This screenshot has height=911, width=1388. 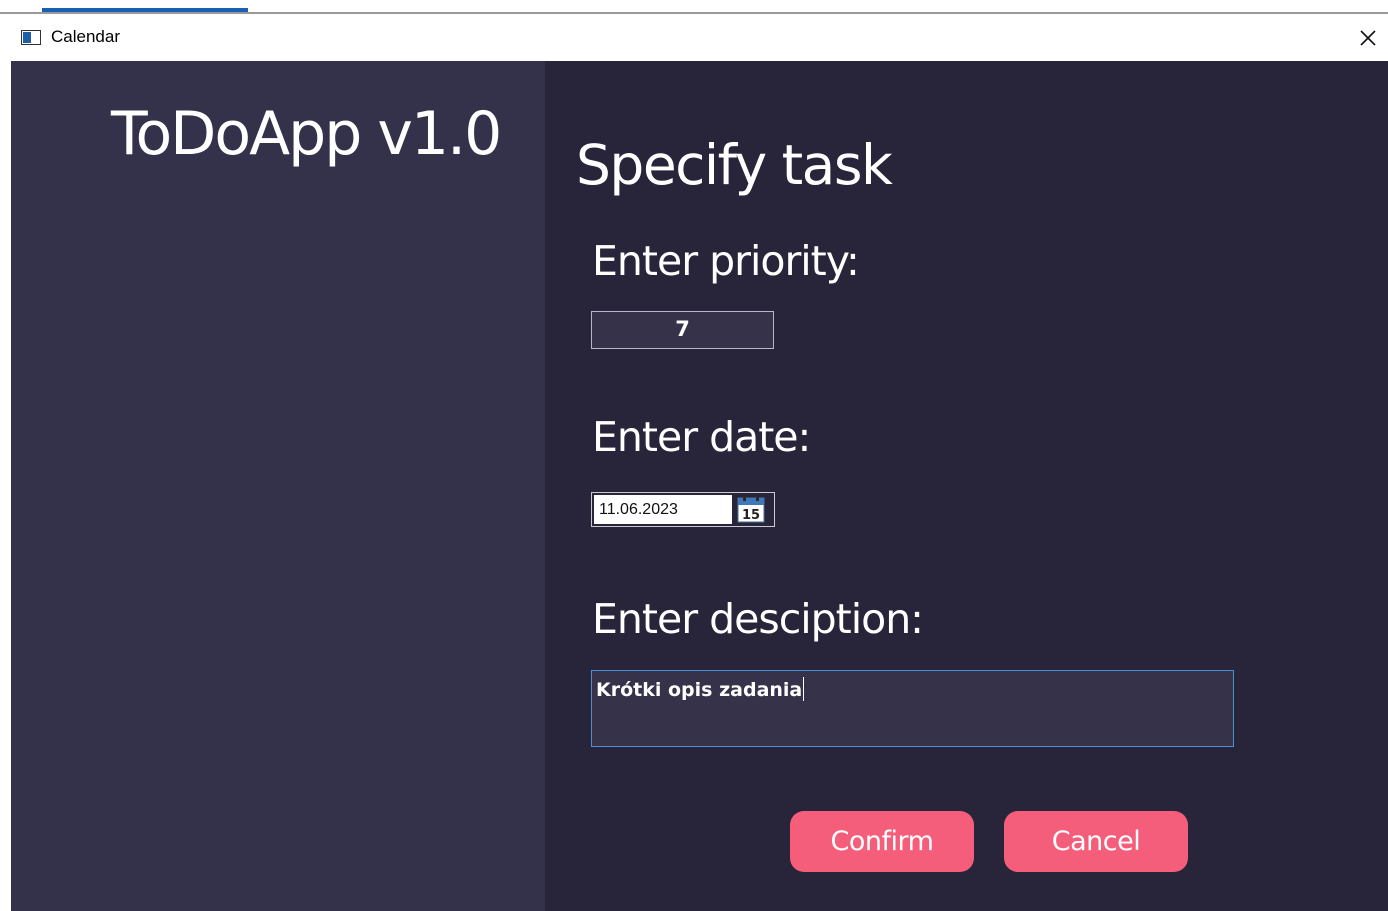 What do you see at coordinates (85, 36) in the screenshot?
I see `window-title: Calendar` at bounding box center [85, 36].